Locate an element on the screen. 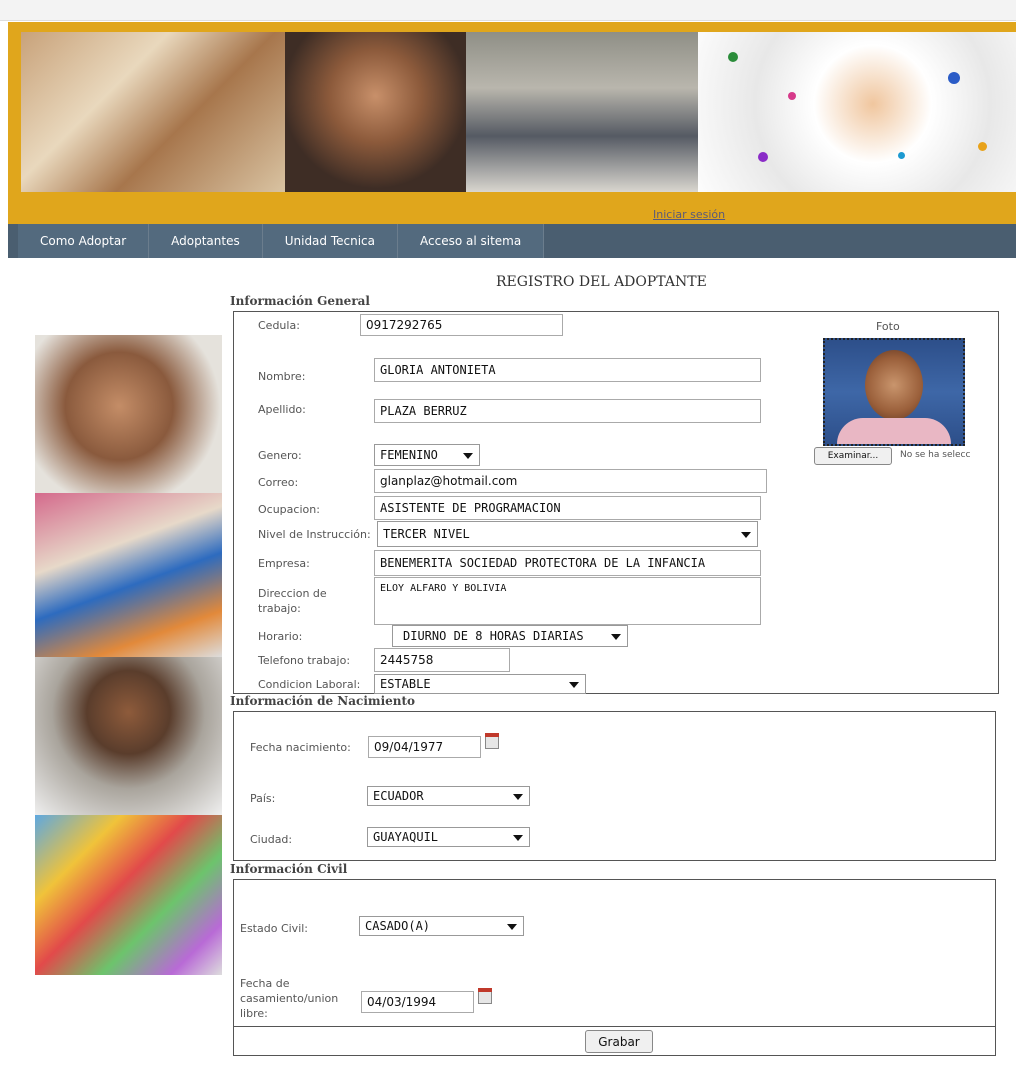  cedula-label: Cedula: is located at coordinates (279, 325).